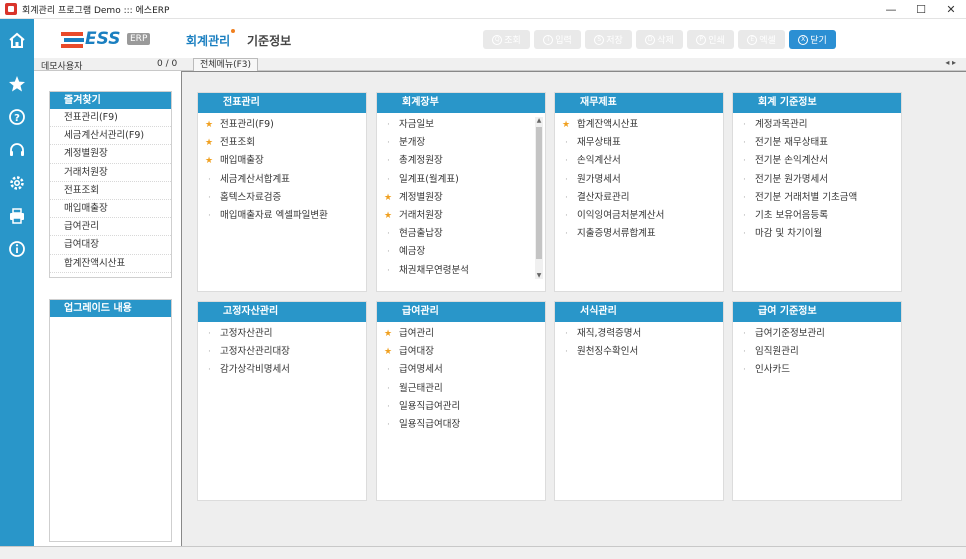 The width and height of the screenshot is (966, 559). I want to click on menu-item-label: 감가상각비명세서, so click(255, 370).